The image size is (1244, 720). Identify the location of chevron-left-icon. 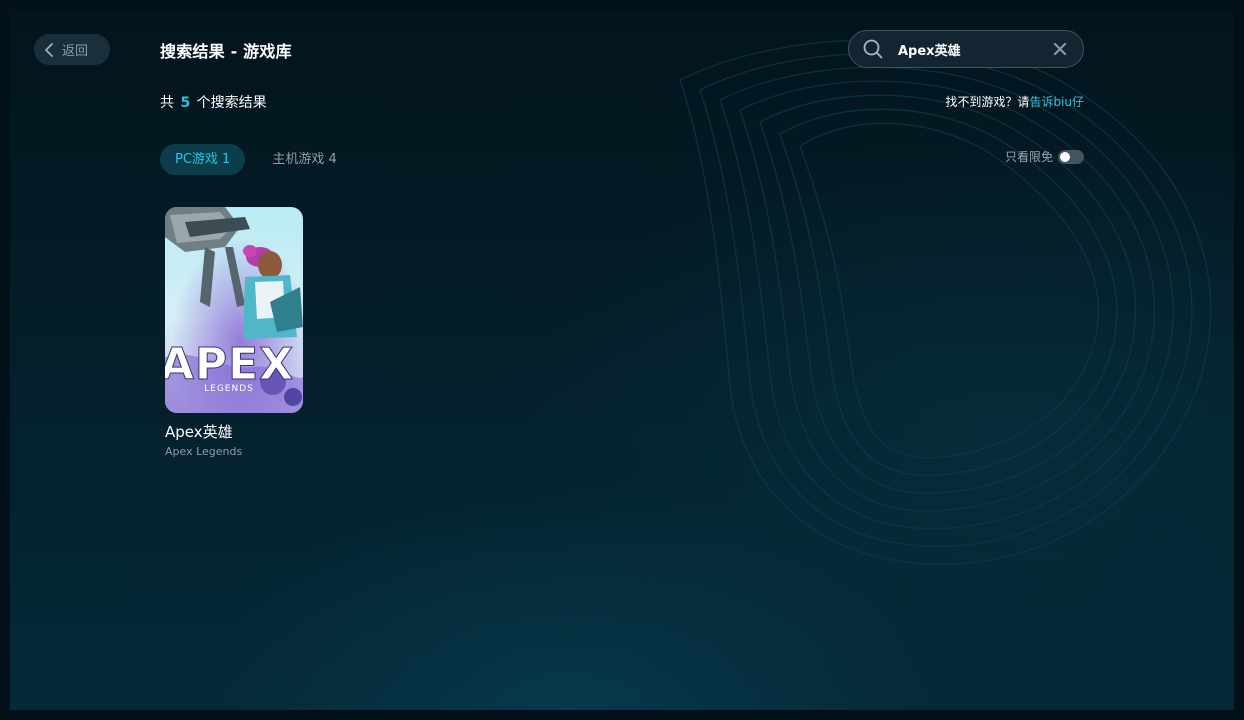
(49, 49).